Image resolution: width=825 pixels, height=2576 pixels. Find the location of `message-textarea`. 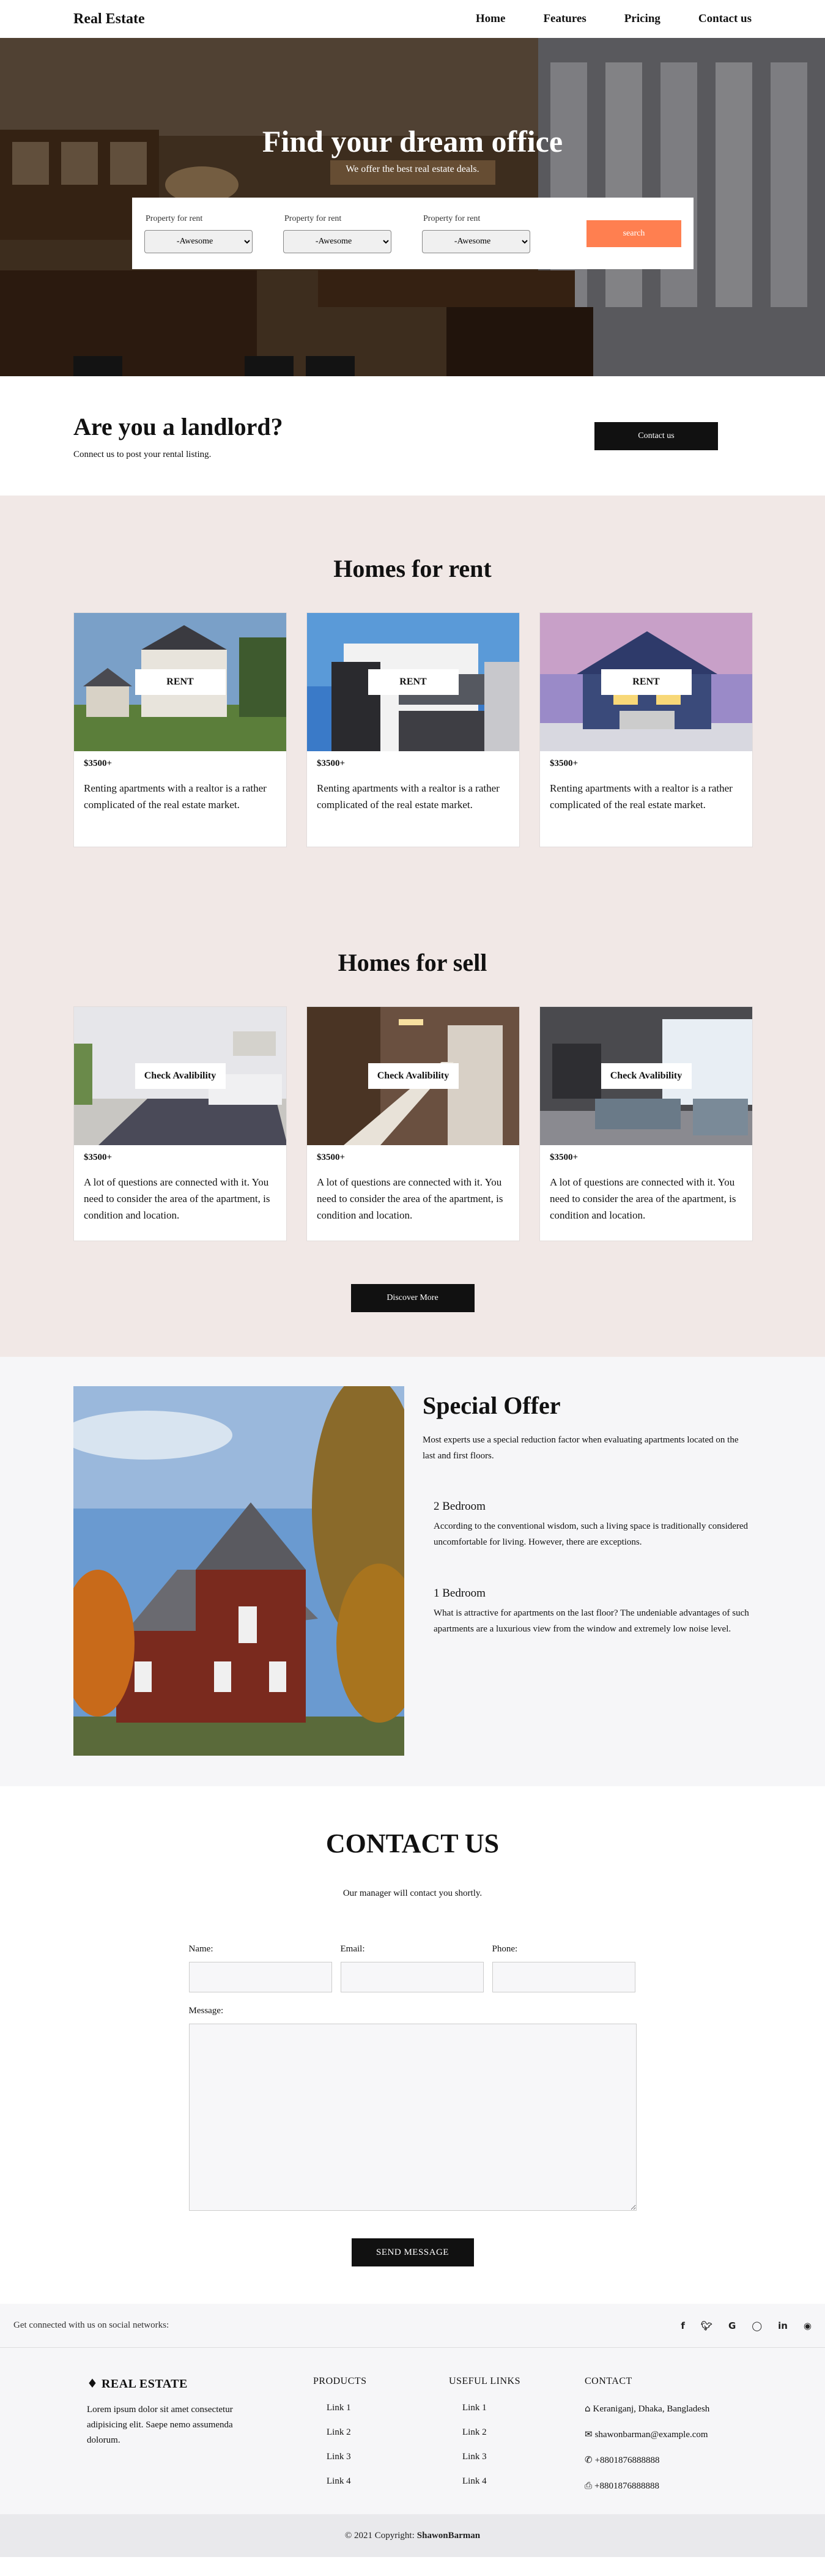

message-textarea is located at coordinates (412, 2117).